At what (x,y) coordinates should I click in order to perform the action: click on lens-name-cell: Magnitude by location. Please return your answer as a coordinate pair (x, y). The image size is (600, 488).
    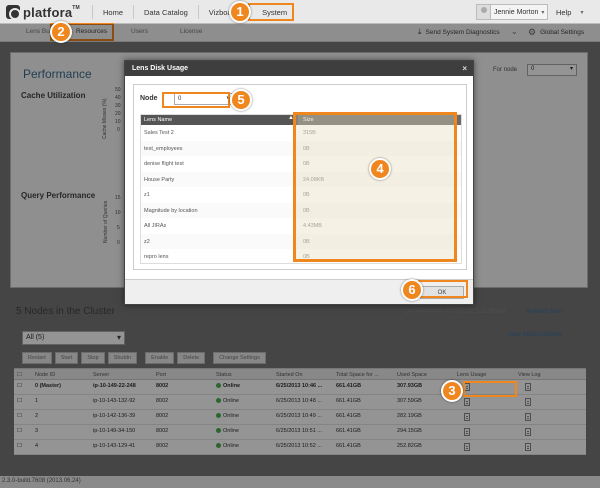
    Looking at the image, I should click on (171, 210).